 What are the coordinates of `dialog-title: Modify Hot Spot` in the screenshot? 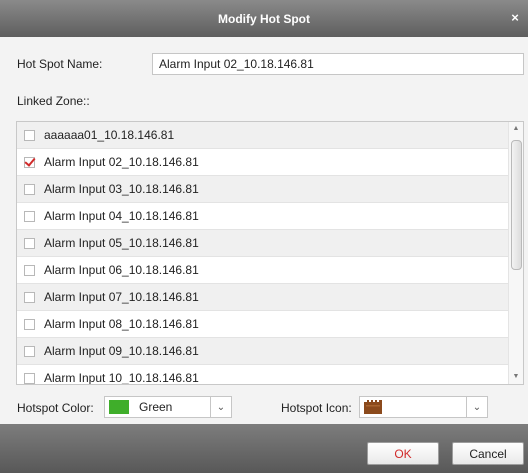 It's located at (264, 18).